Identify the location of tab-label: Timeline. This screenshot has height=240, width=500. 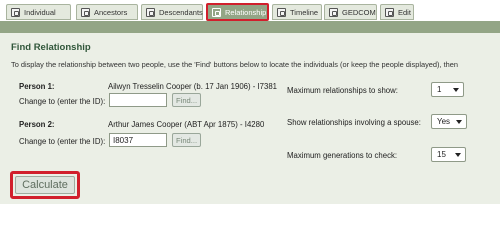
(304, 12).